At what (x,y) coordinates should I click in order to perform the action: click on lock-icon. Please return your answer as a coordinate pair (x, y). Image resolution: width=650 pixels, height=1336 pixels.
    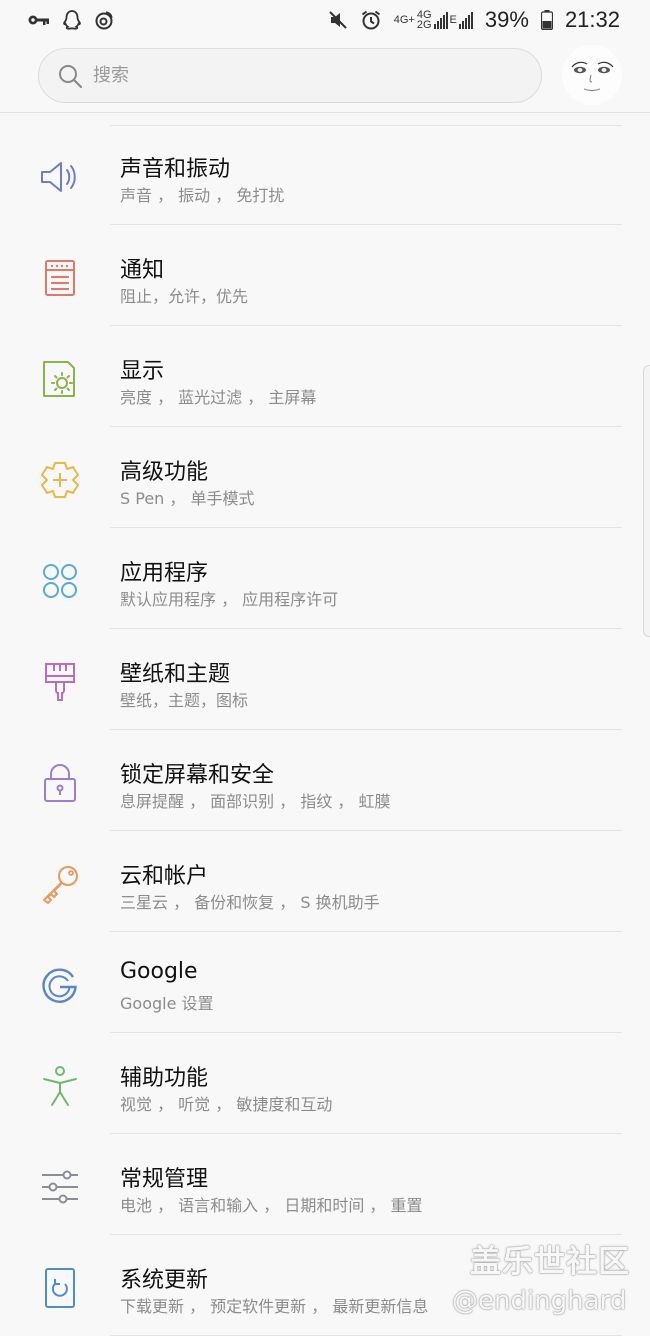
    Looking at the image, I should click on (60, 783).